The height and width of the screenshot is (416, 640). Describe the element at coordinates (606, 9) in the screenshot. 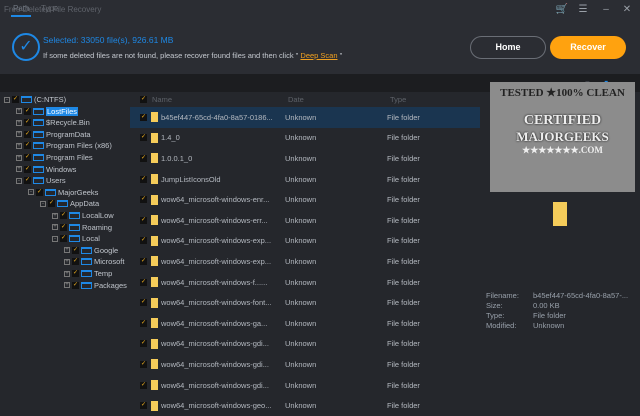

I see `minimize-icon: –` at that location.